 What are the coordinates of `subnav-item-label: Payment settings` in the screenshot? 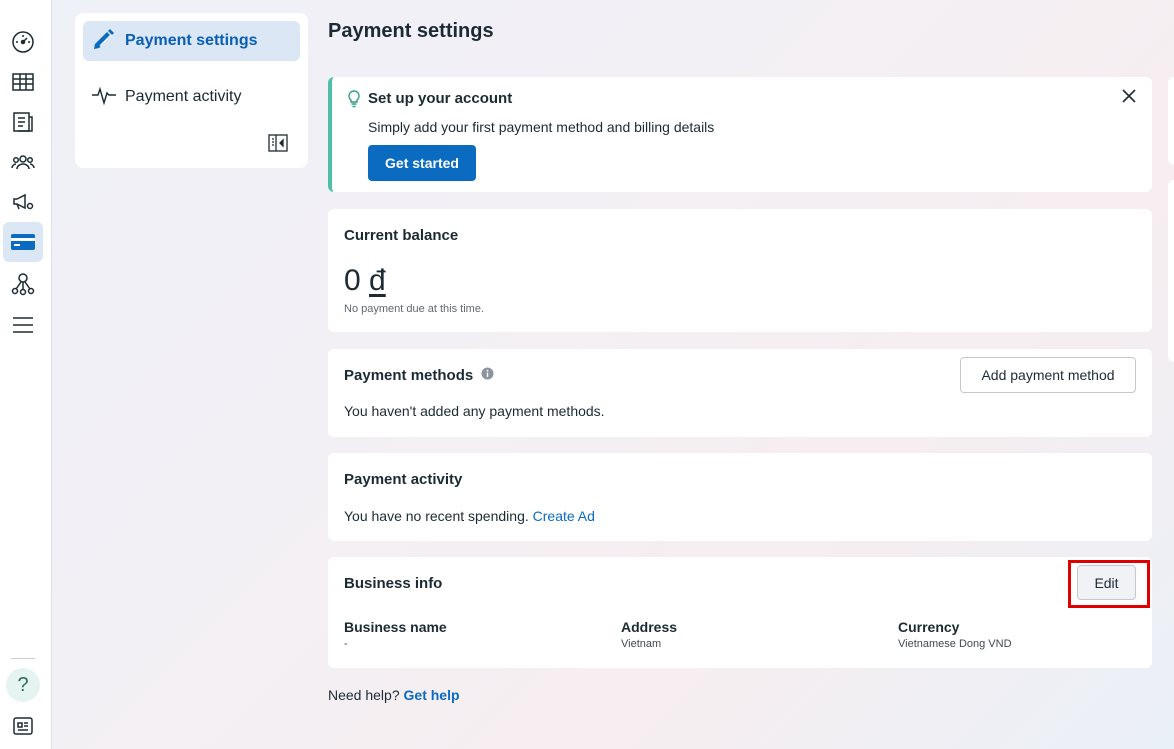 It's located at (191, 40).